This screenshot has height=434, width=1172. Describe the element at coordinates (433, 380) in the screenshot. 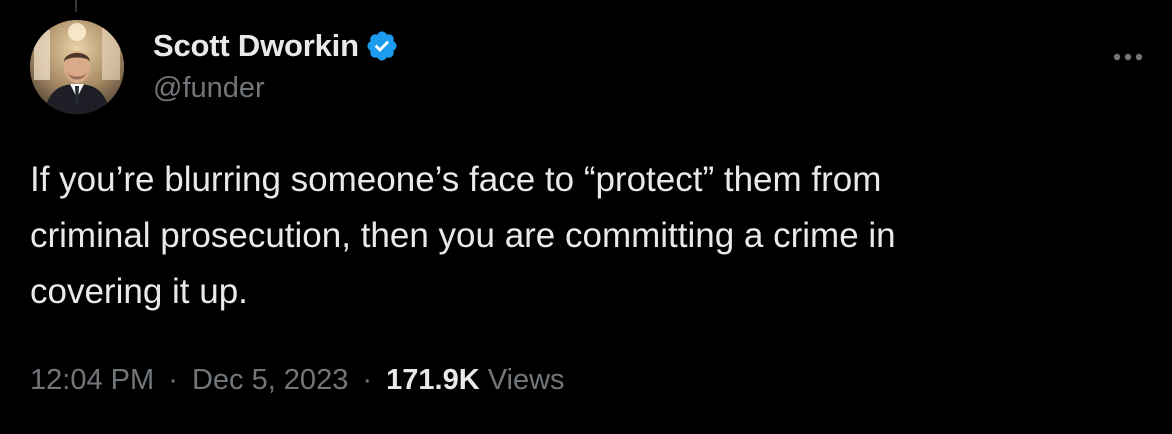

I see `views-count: 171.9K` at that location.